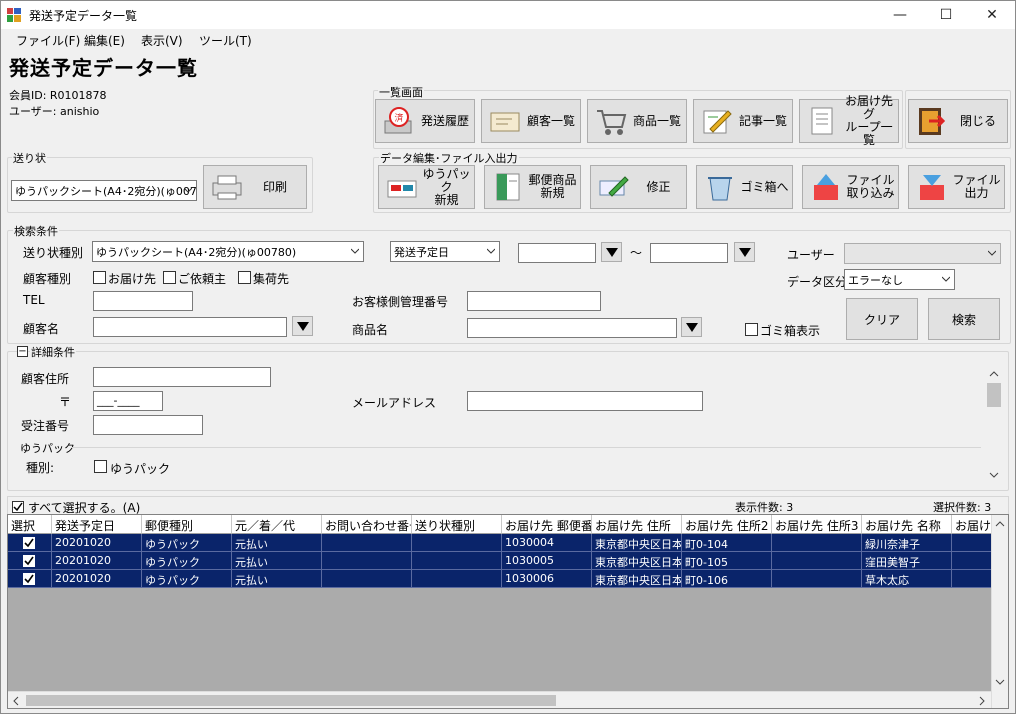 This screenshot has height=714, width=1016. Describe the element at coordinates (900, 15) in the screenshot. I see `minimize-button: —` at that location.